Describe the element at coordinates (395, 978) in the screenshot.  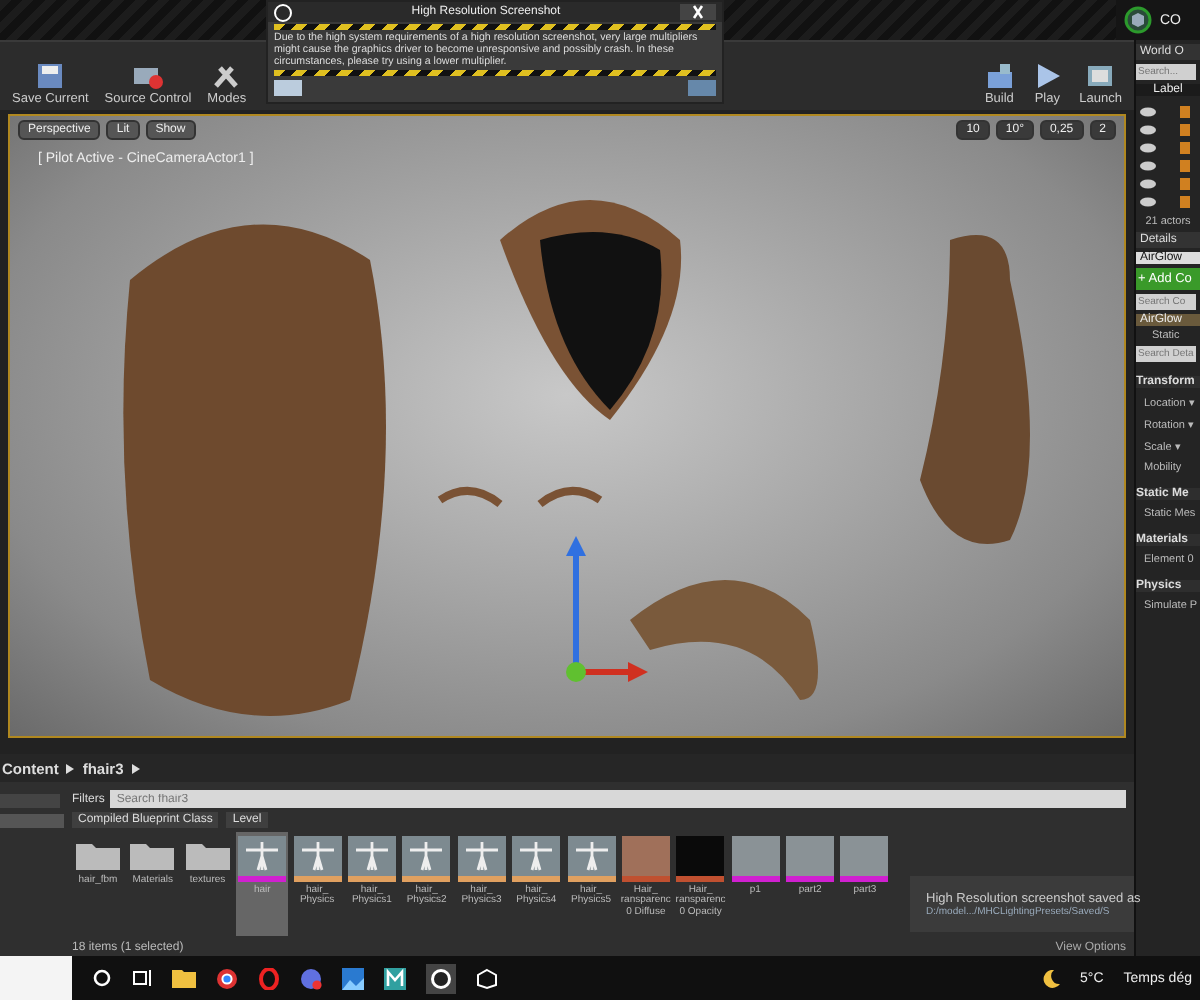
I see `app-icon` at that location.